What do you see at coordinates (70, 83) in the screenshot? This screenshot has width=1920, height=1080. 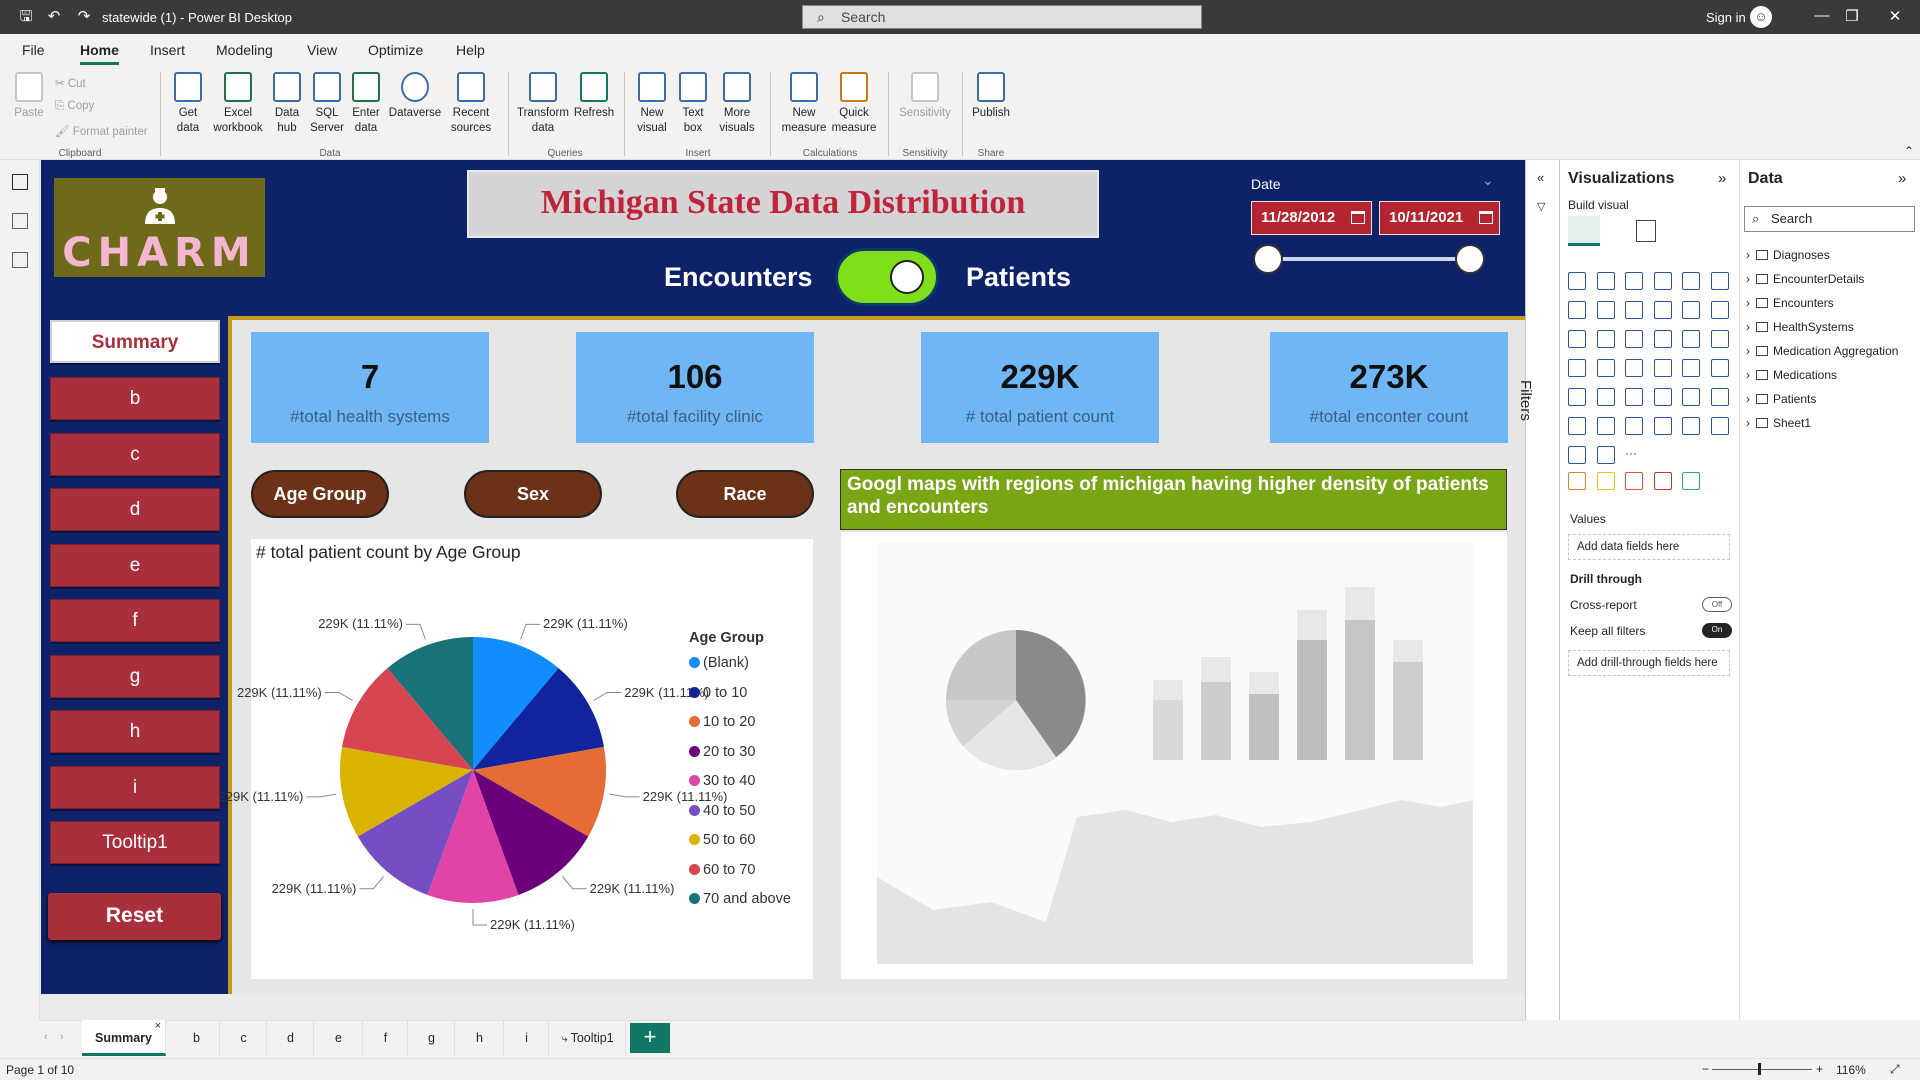 I see `cut-button: ✂ Cut` at bounding box center [70, 83].